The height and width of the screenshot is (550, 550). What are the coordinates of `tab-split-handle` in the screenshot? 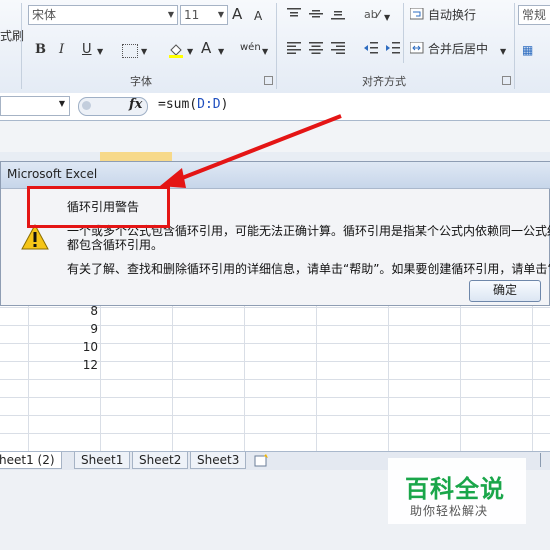 It's located at (544, 460).